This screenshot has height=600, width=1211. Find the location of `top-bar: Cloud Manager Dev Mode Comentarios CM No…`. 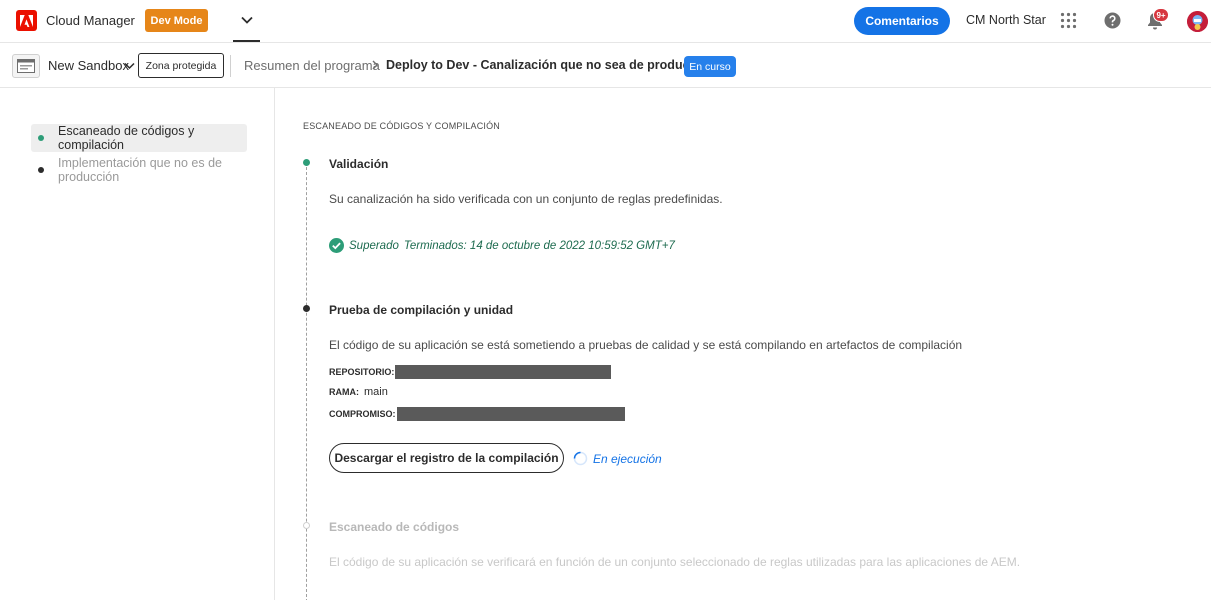

top-bar: Cloud Manager Dev Mode Comentarios CM No… is located at coordinates (605, 21).